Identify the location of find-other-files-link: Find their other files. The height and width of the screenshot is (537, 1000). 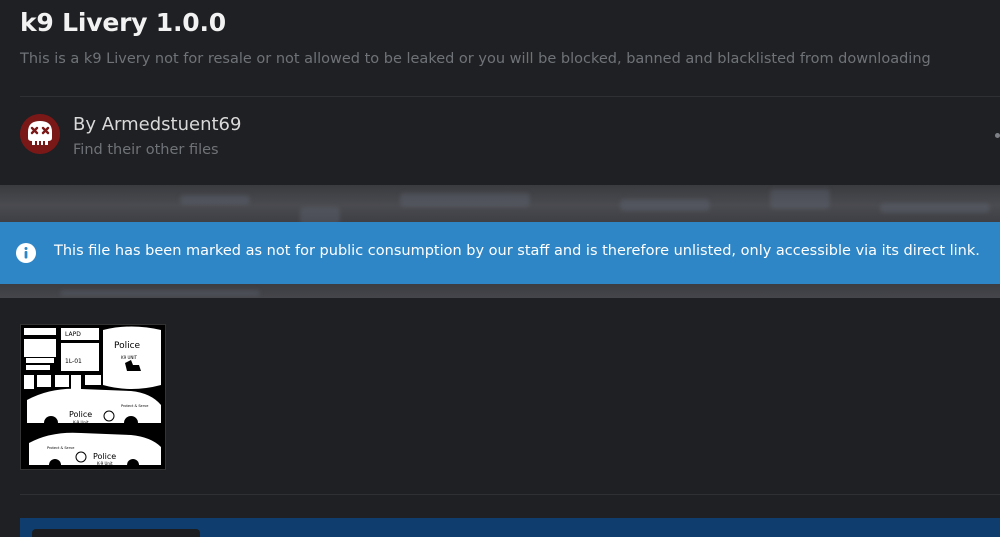
(146, 150).